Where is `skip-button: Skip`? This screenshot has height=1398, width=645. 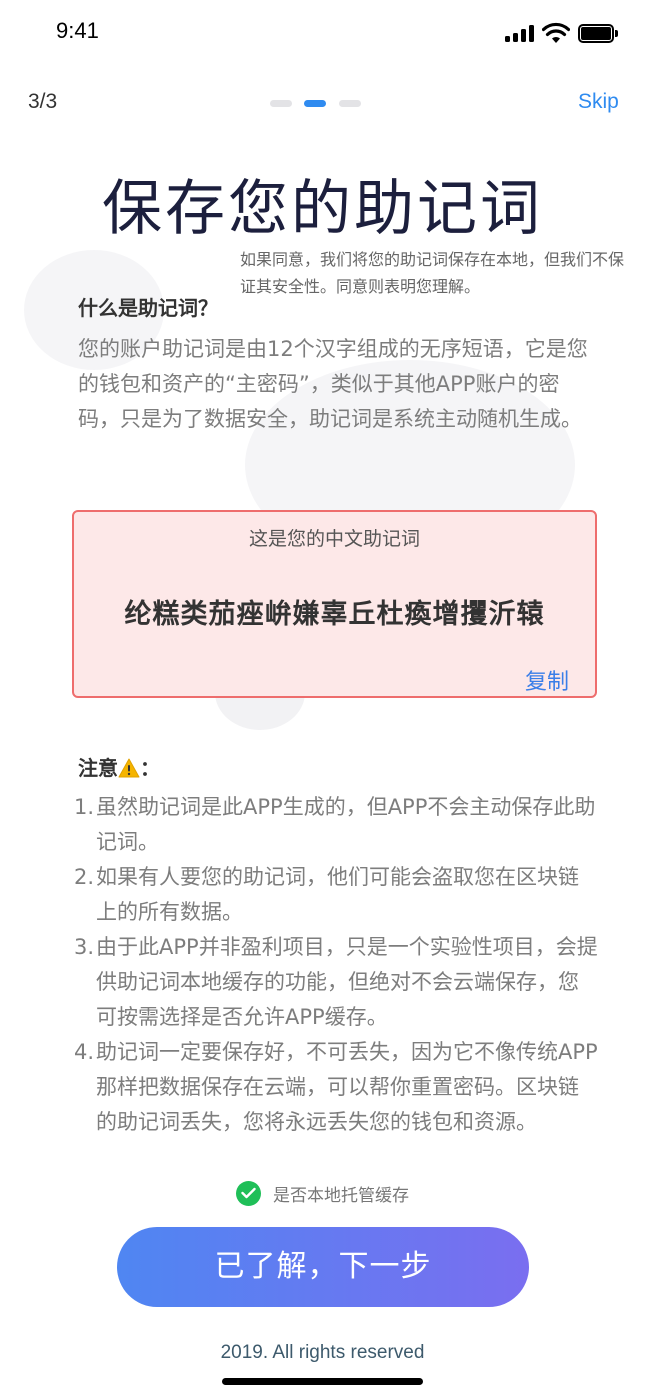
skip-button: Skip is located at coordinates (598, 102).